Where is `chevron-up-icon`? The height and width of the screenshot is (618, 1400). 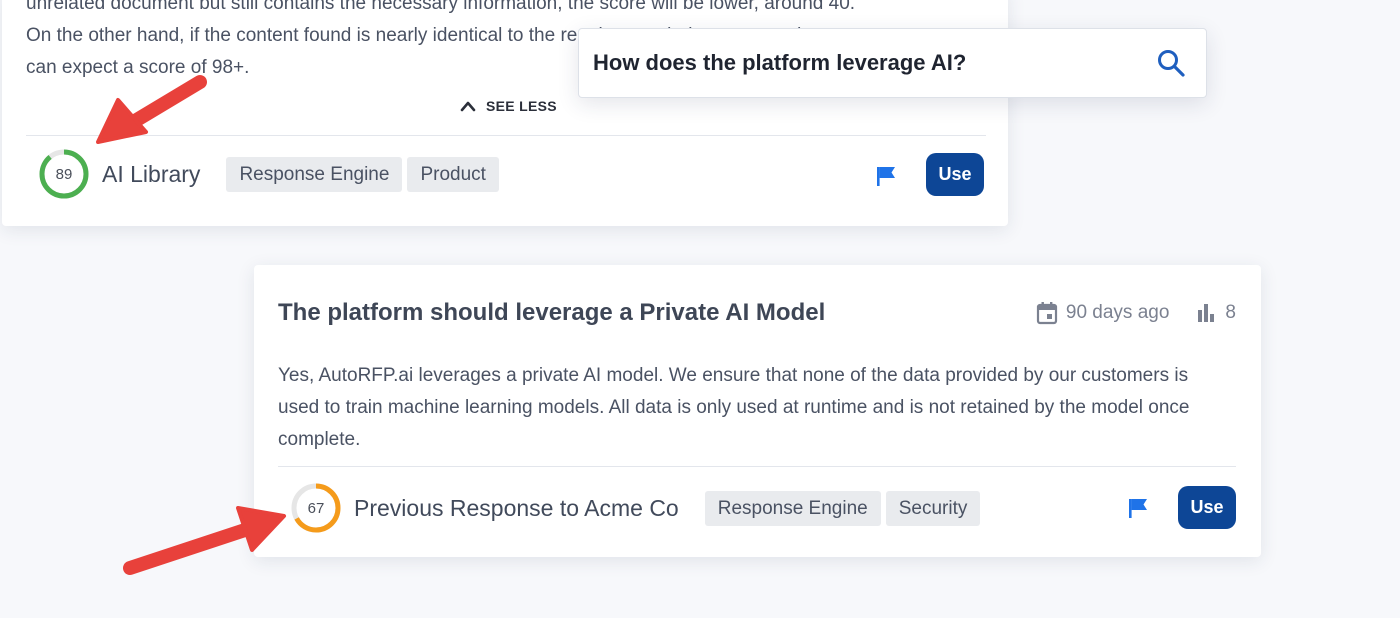 chevron-up-icon is located at coordinates (468, 106).